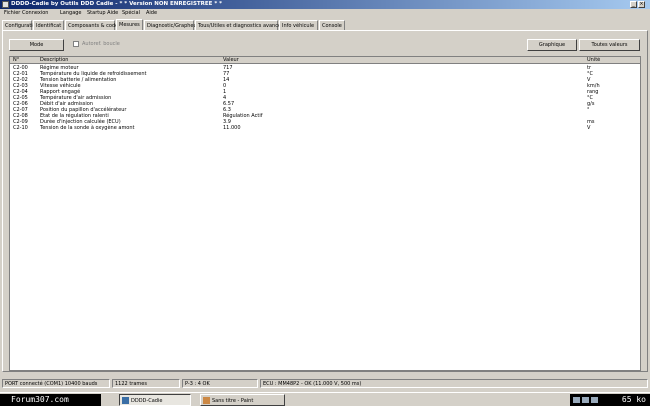 Image resolution: width=650 pixels, height=406 pixels. What do you see at coordinates (146, 383) in the screenshot?
I see `status-frames: 1122 trames` at bounding box center [146, 383].